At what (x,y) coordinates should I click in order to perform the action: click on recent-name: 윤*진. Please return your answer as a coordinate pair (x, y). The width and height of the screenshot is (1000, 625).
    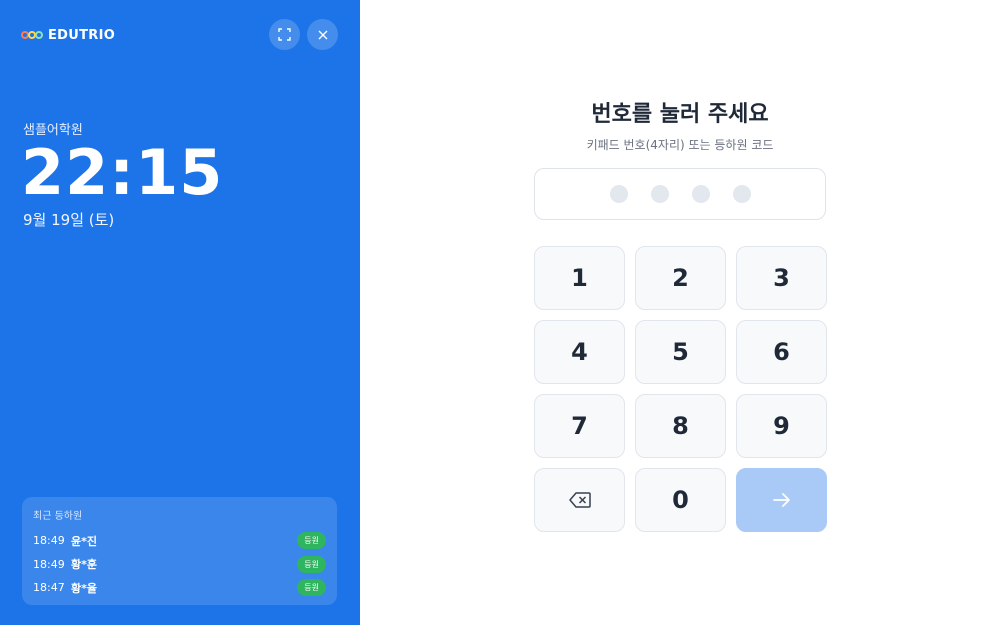
    Looking at the image, I should click on (84, 541).